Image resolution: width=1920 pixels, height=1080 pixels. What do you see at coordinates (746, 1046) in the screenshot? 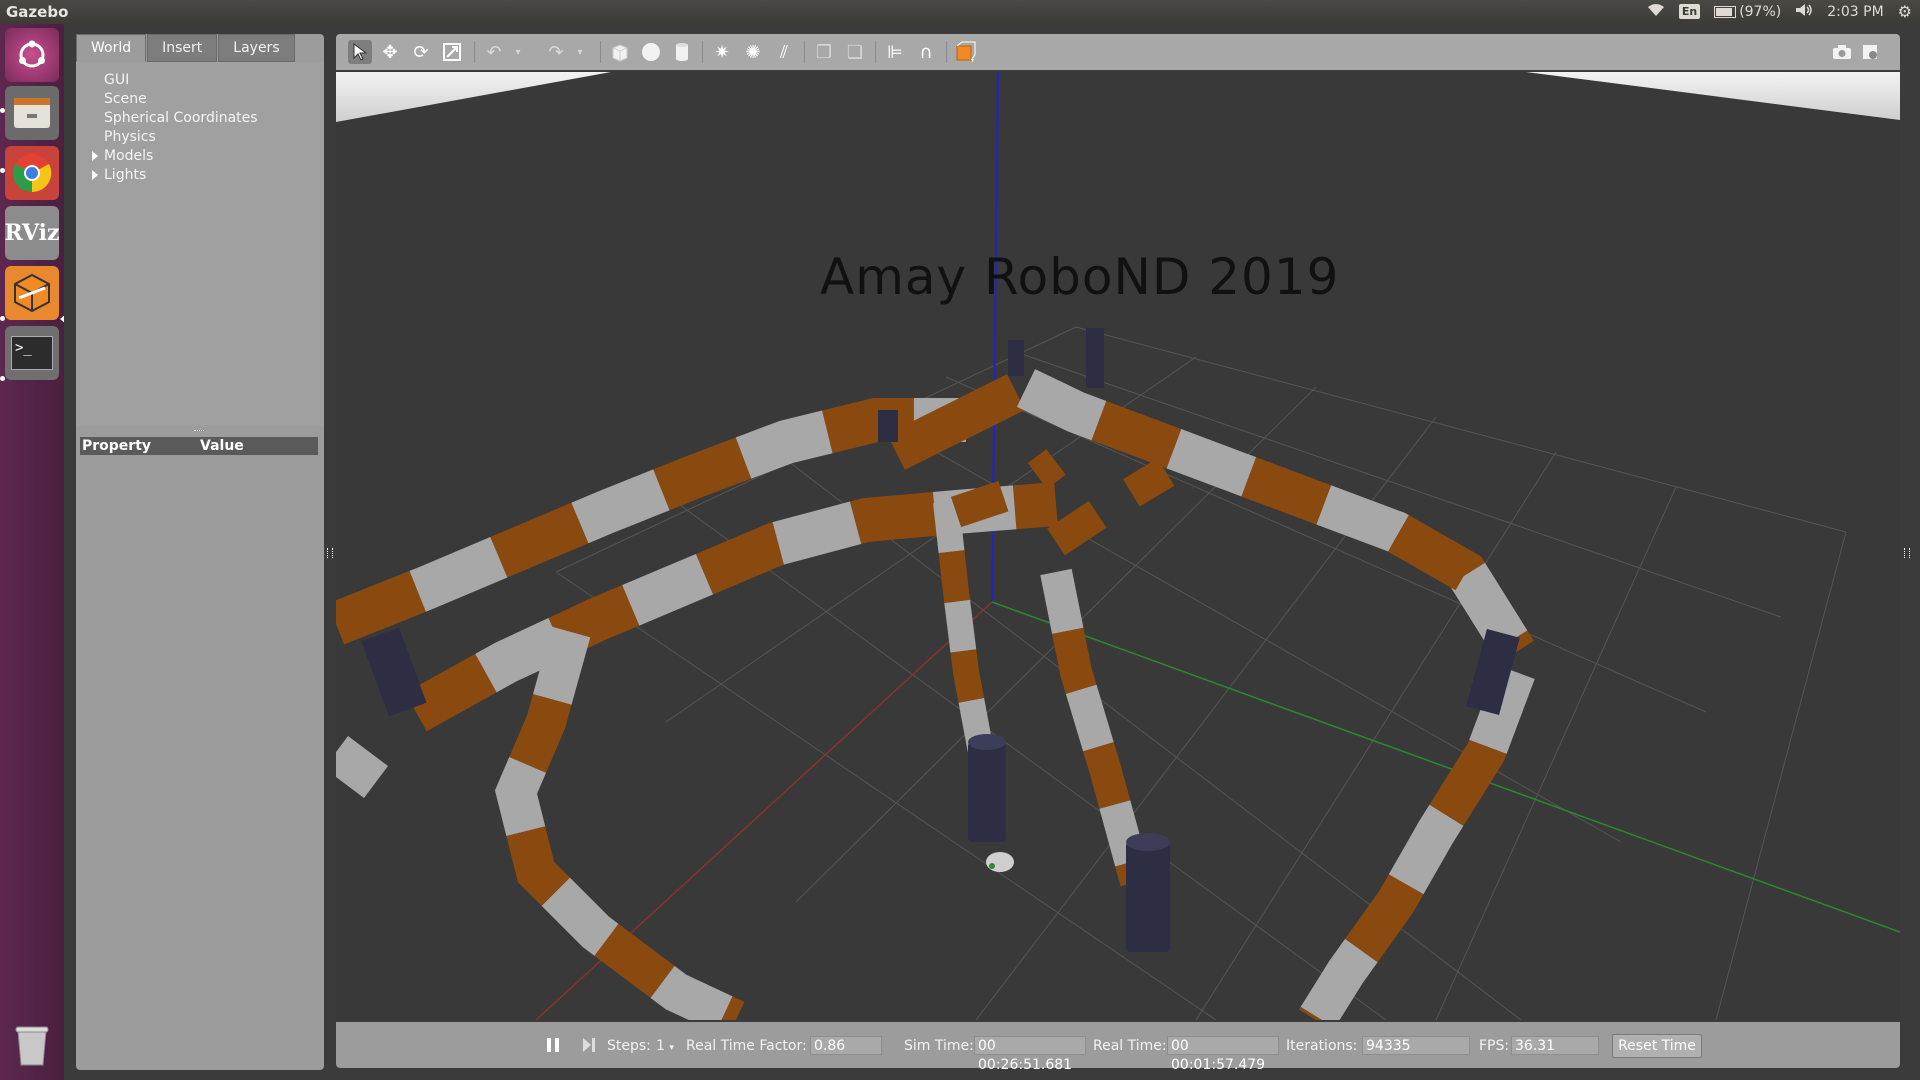
I see `rtf-label: Real Time Factor:` at bounding box center [746, 1046].